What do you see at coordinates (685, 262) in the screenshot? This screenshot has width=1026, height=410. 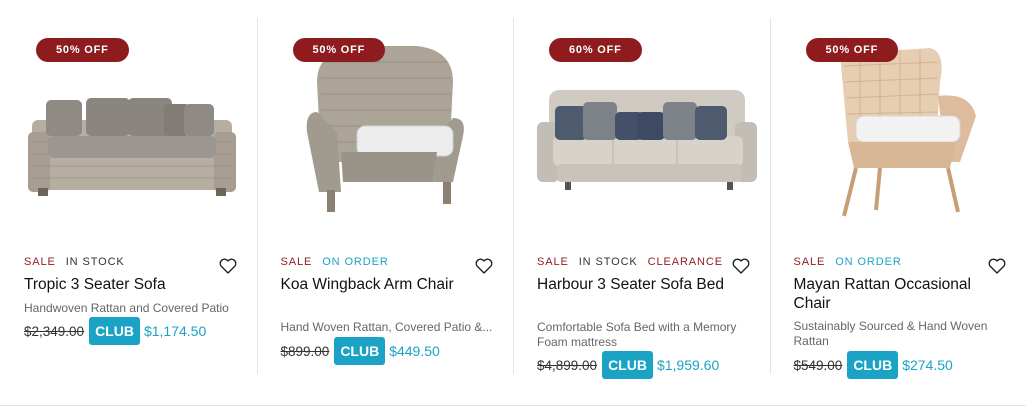 I see `clearance-tag: CLEARANCE` at bounding box center [685, 262].